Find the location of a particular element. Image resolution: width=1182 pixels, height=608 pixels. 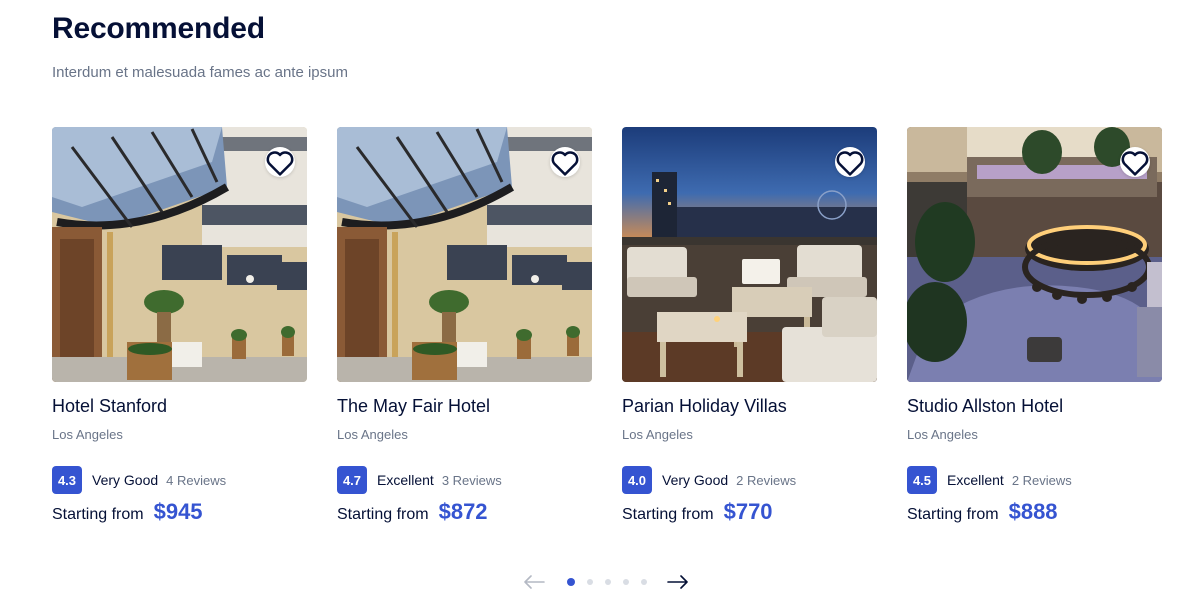

hotel-name: The May Fair Hotel is located at coordinates (413, 406).